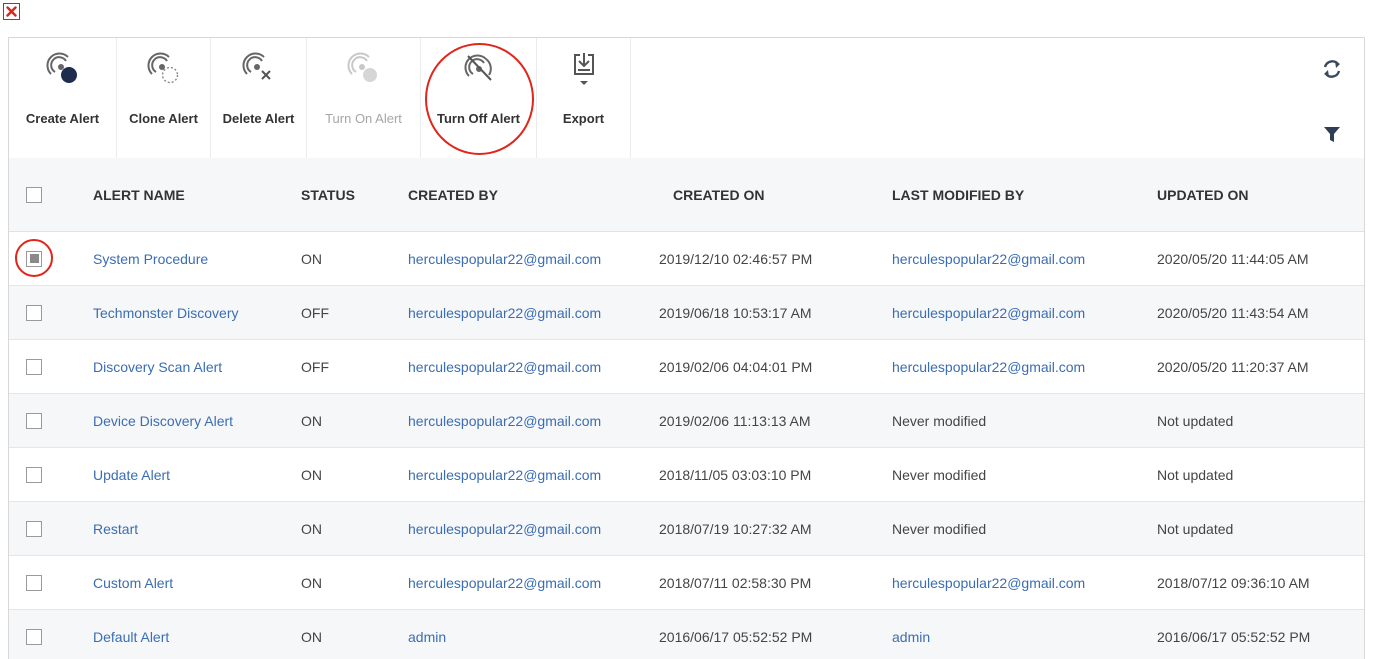 The image size is (1373, 659). What do you see at coordinates (157, 366) in the screenshot?
I see `alert-name-link: Discovery Scan Alert` at bounding box center [157, 366].